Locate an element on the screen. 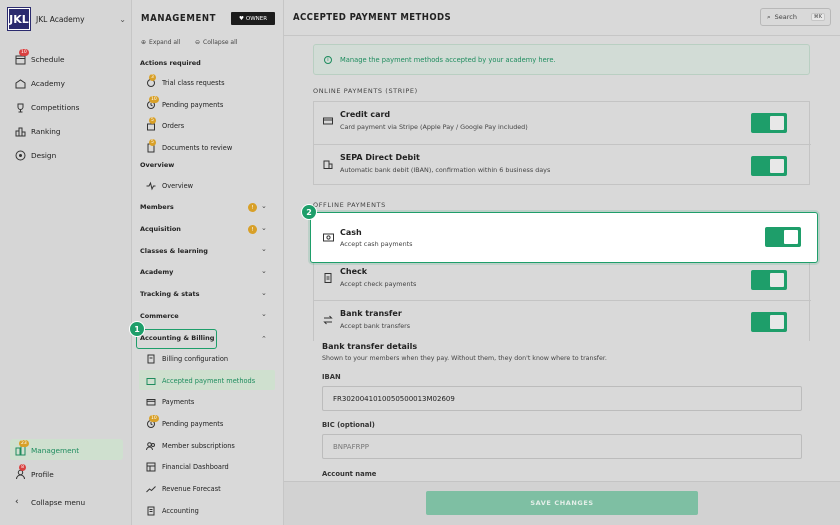  expand-all-button: ⊕ Expand all is located at coordinates (160, 42).